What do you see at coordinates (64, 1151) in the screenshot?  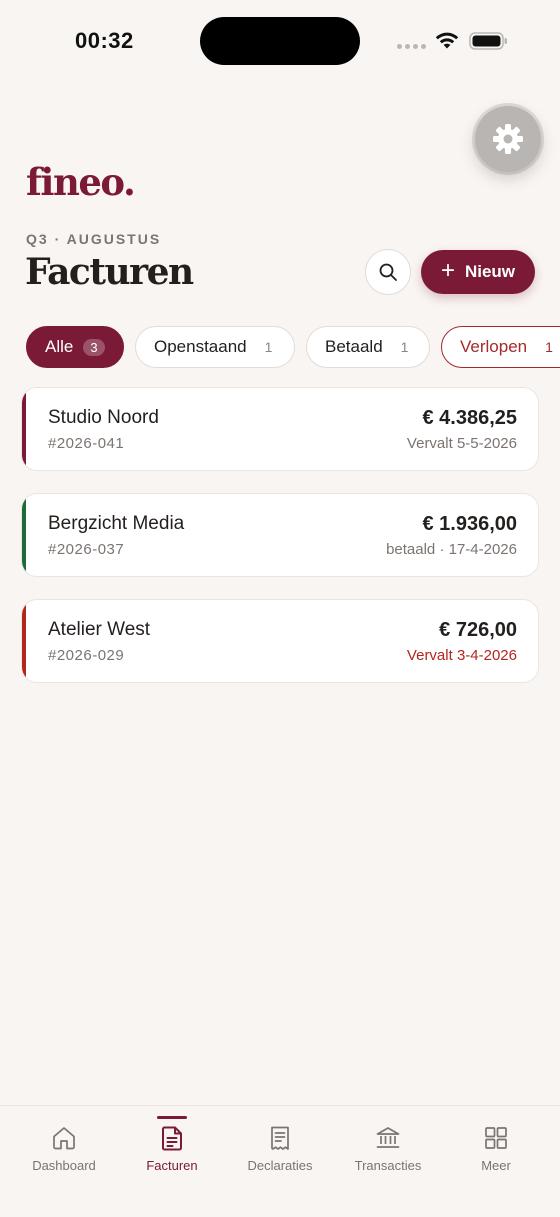 I see `nav-item-dashboard: Dashboard` at bounding box center [64, 1151].